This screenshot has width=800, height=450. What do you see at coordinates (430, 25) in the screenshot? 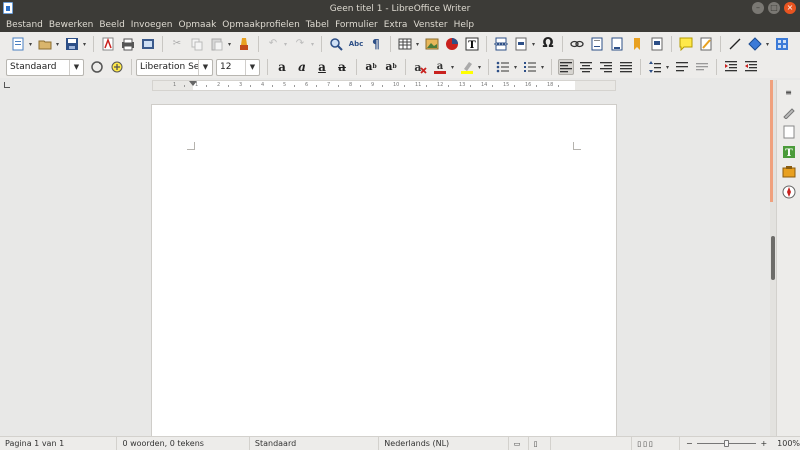
I see `menu-venster: Venster` at bounding box center [430, 25].